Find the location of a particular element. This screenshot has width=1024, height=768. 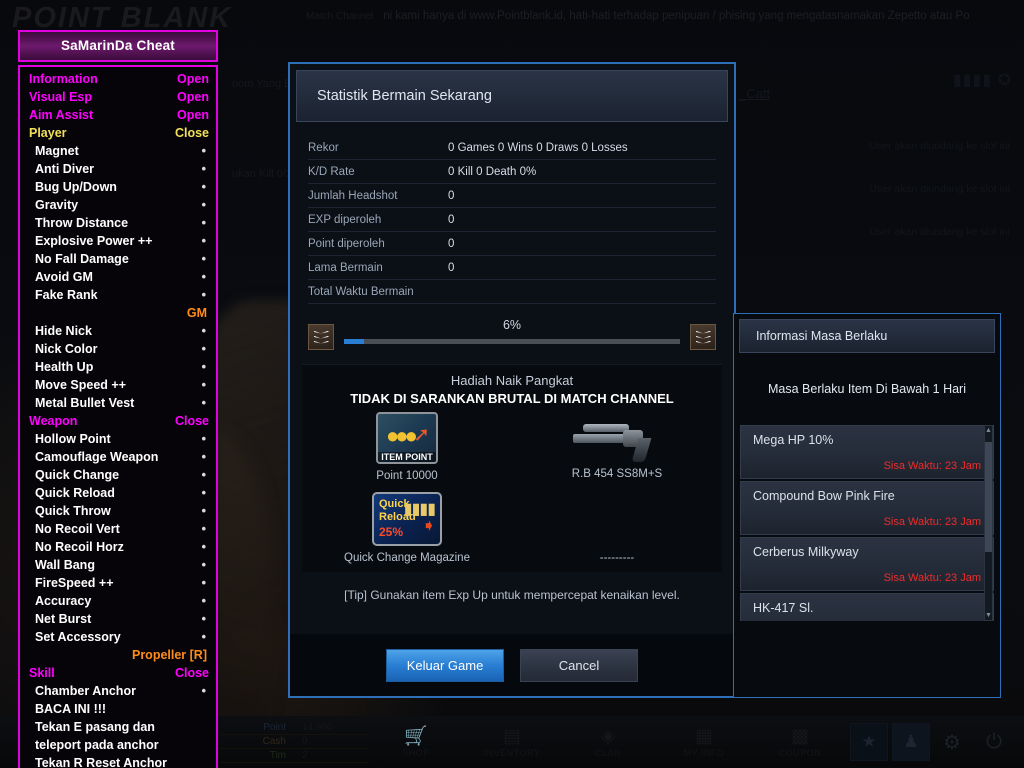

cheat-row-quick-reload: Quick Reload • is located at coordinates (119, 493).